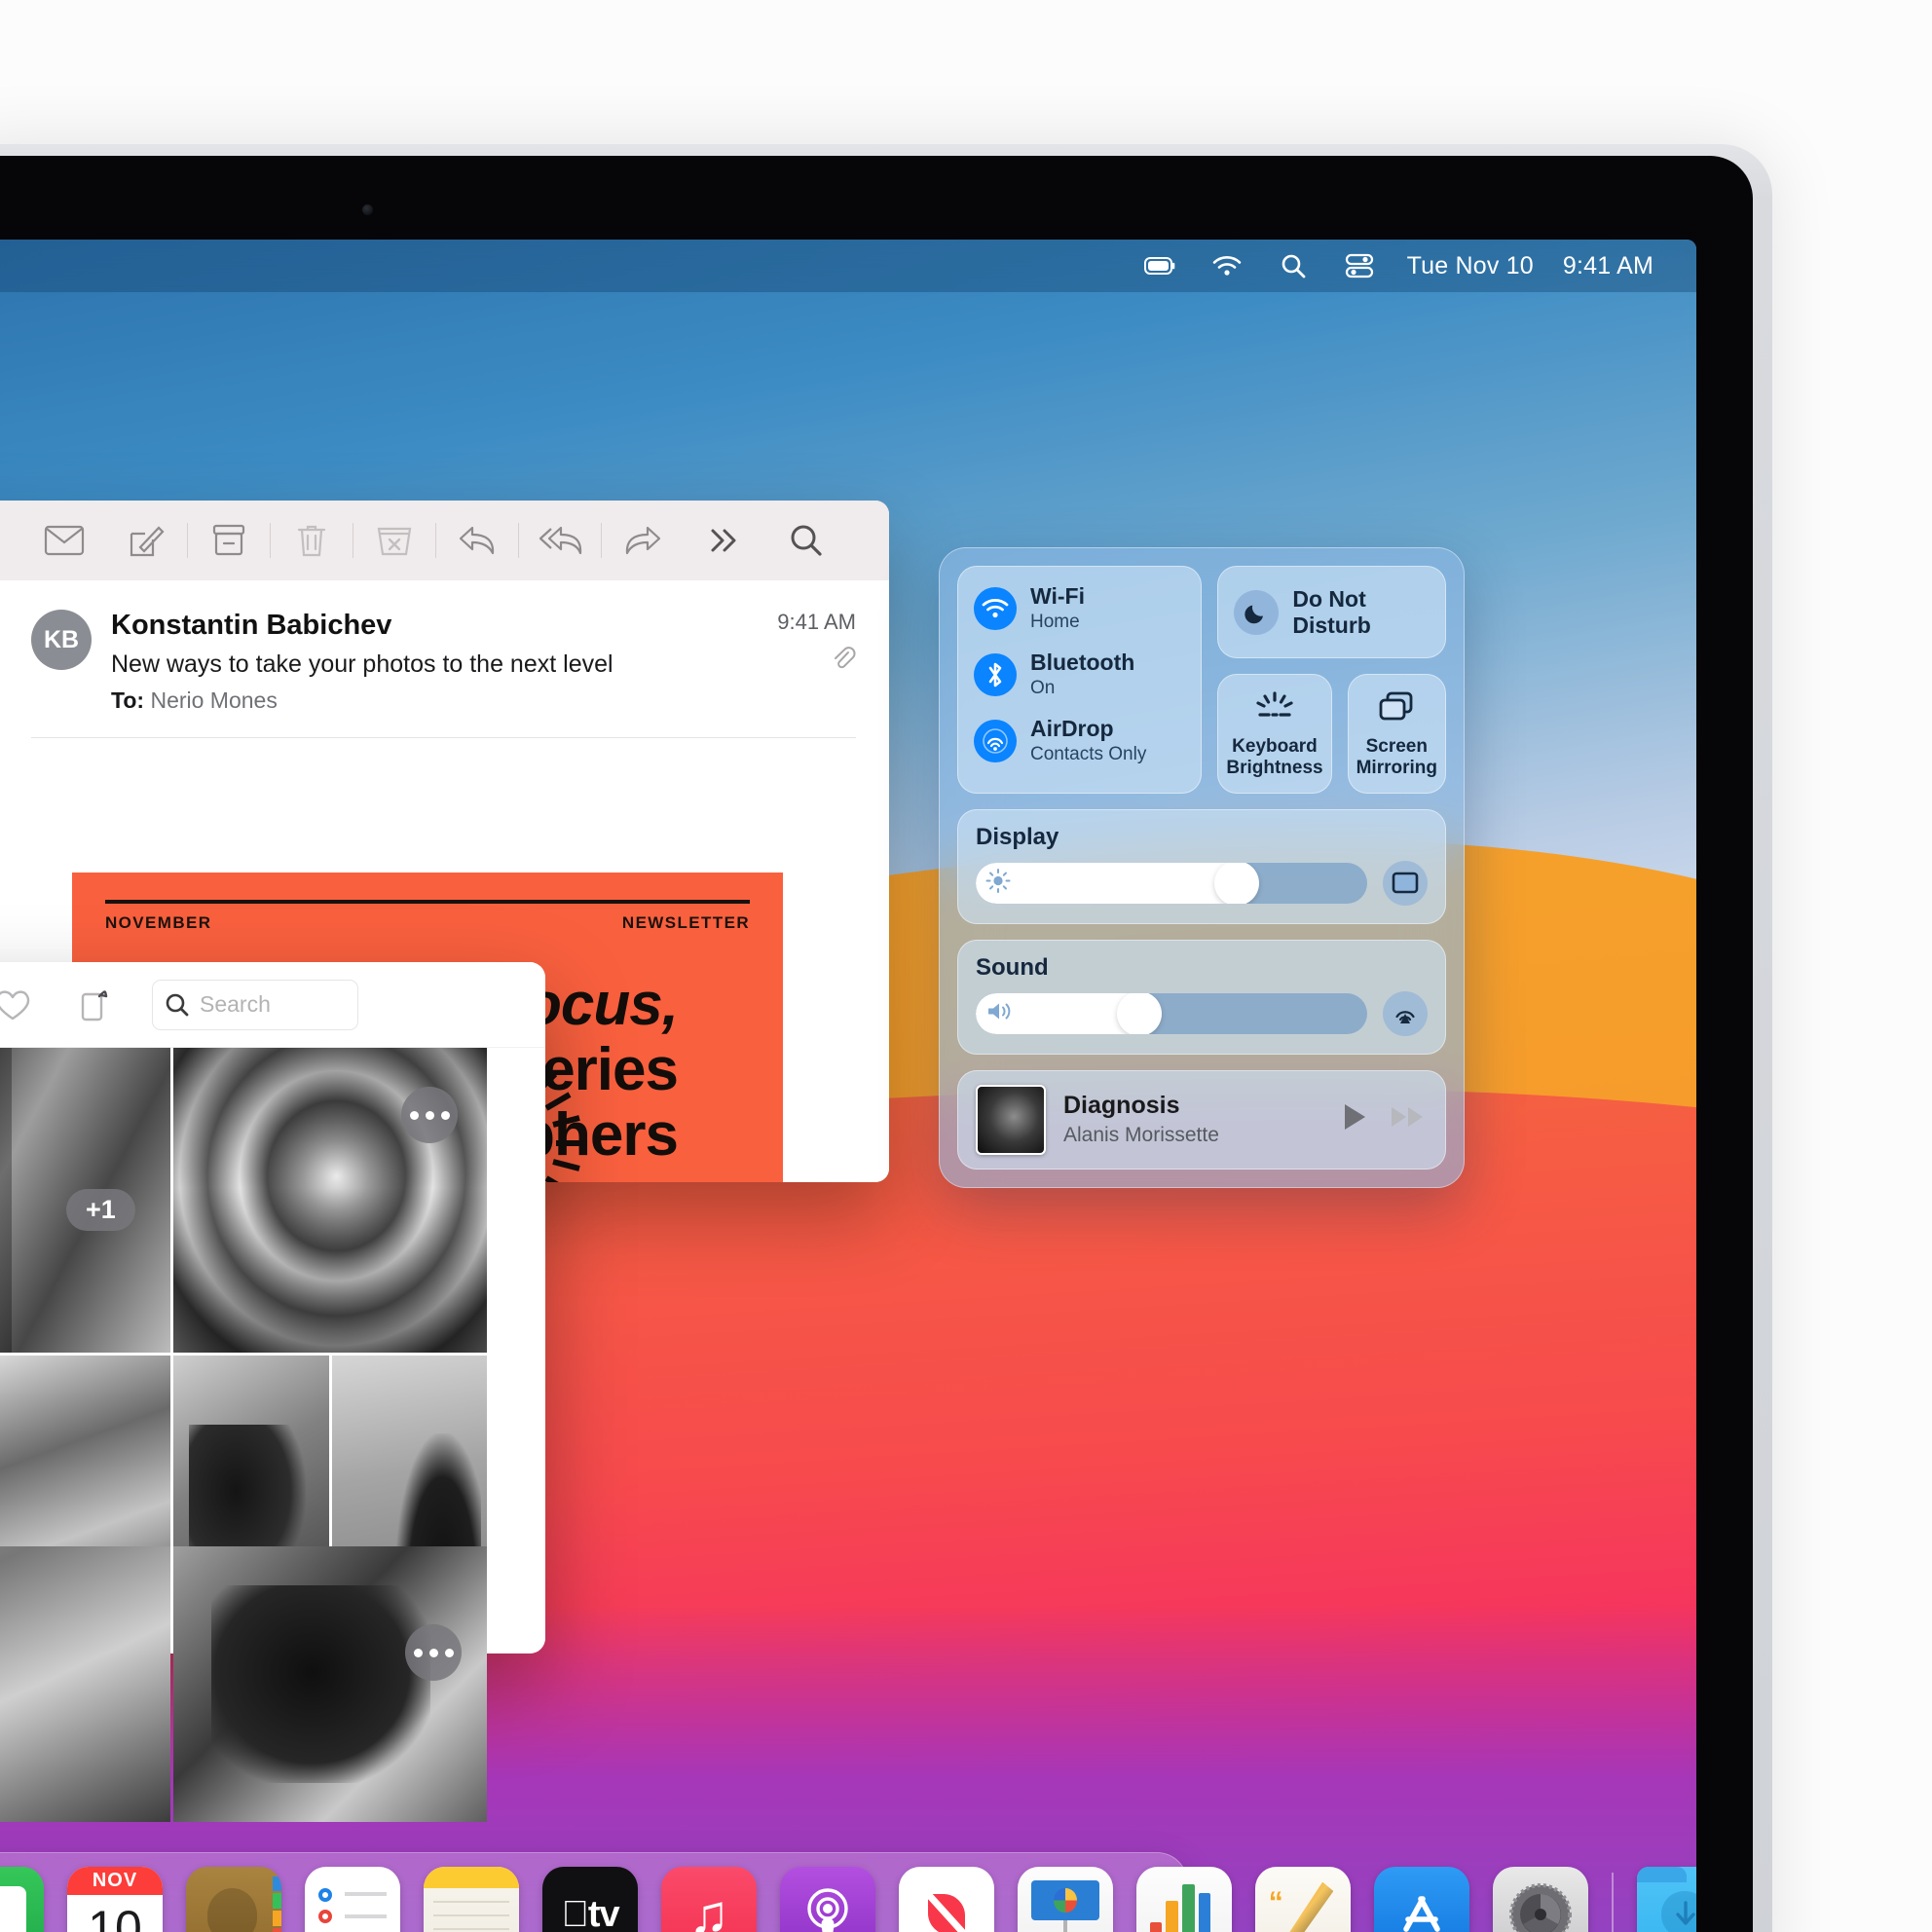 Image resolution: width=1932 pixels, height=1932 pixels. I want to click on message-to-label: To:, so click(128, 700).